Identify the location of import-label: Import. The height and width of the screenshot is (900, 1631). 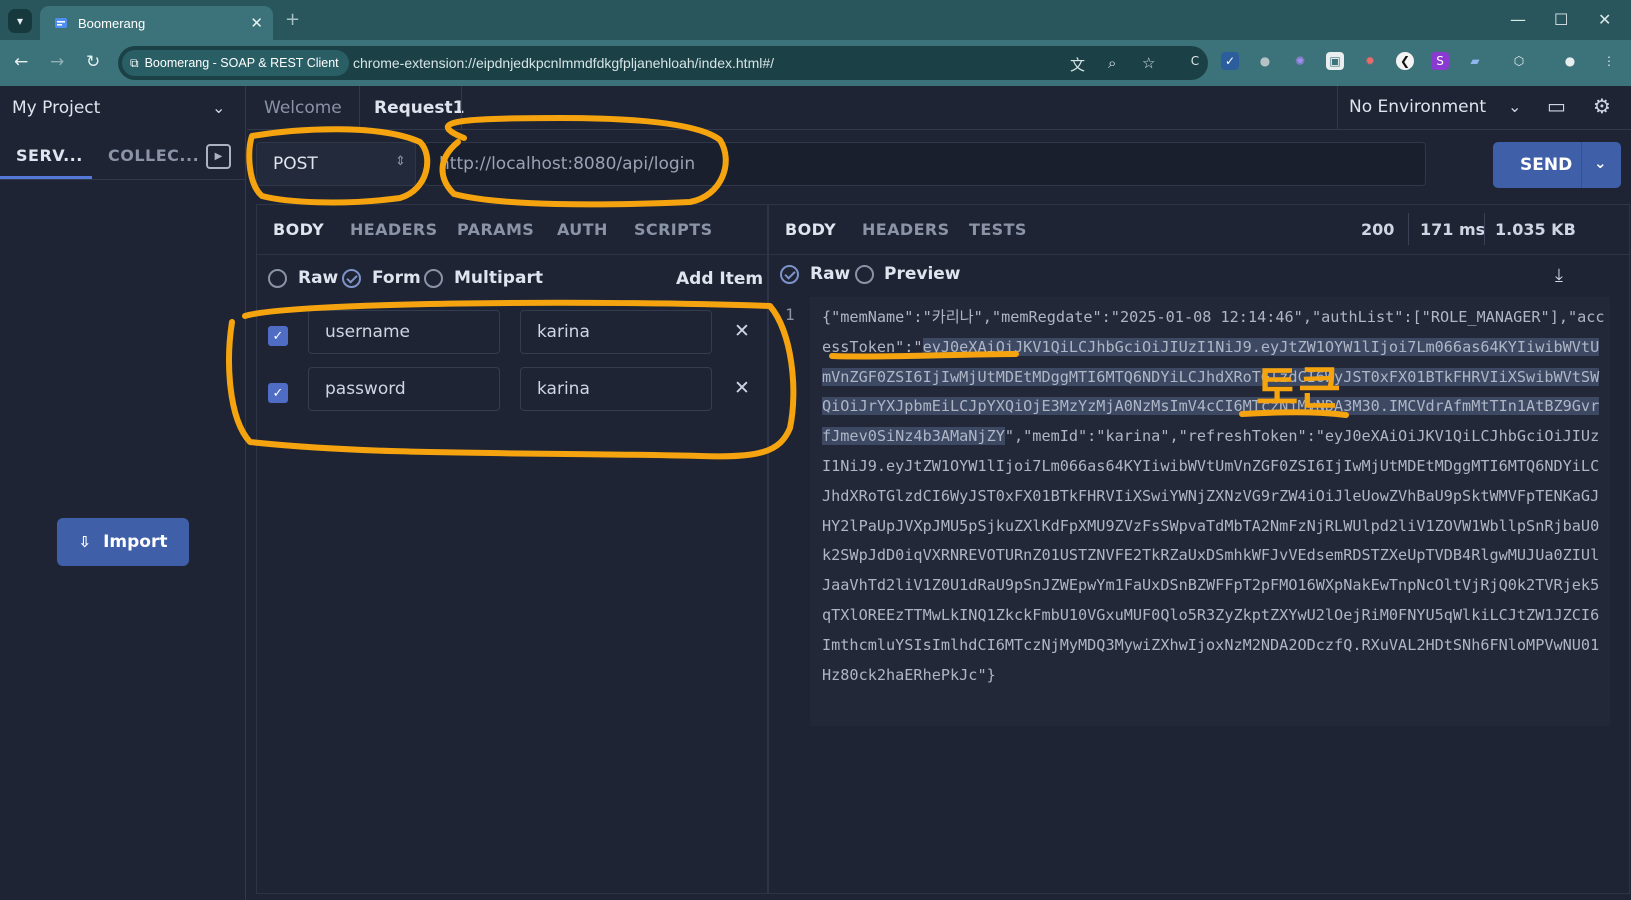
(135, 542).